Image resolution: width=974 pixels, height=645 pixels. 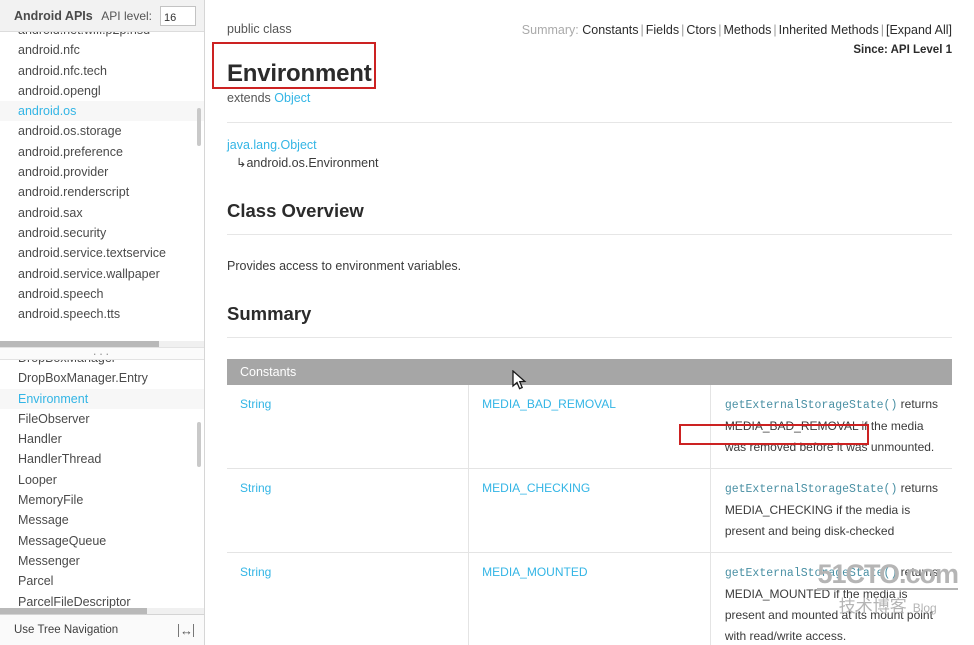 What do you see at coordinates (102, 152) in the screenshot?
I see `package-list-item: android.preference` at bounding box center [102, 152].